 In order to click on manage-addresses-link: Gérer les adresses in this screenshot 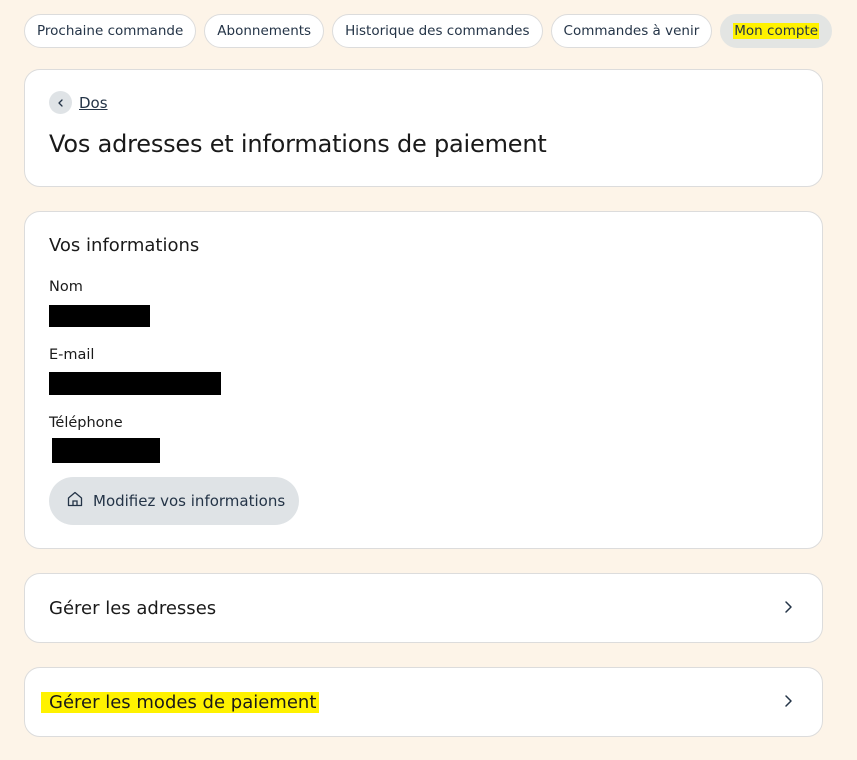, I will do `click(423, 608)`.